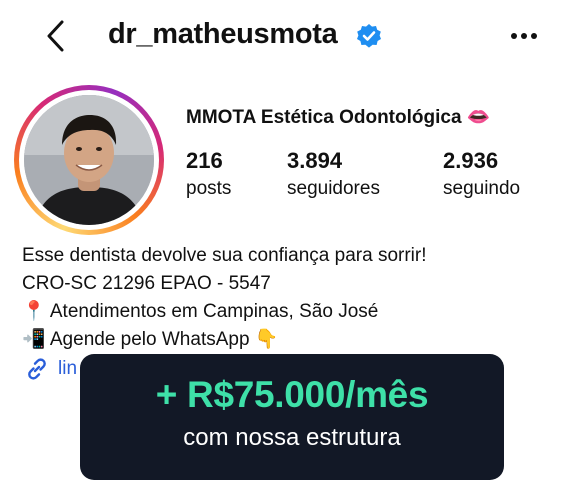 Image resolution: width=585 pixels, height=480 pixels. Describe the element at coordinates (292, 437) in the screenshot. I see `promo-subtitle: com nossa estrutura` at that location.